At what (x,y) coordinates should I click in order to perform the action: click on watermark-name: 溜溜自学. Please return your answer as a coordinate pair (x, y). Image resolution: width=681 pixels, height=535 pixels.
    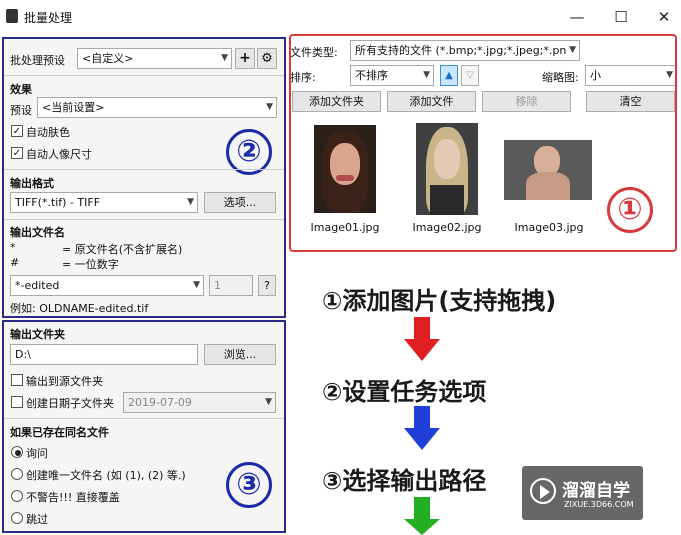
    Looking at the image, I should click on (596, 491).